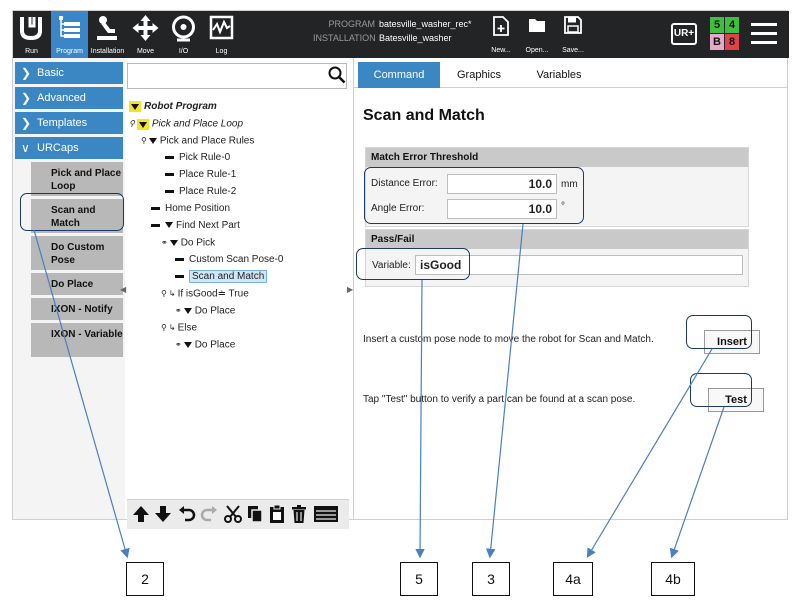 This screenshot has height=612, width=800. What do you see at coordinates (697, 482) in the screenshot?
I see `leader-line-4b` at bounding box center [697, 482].